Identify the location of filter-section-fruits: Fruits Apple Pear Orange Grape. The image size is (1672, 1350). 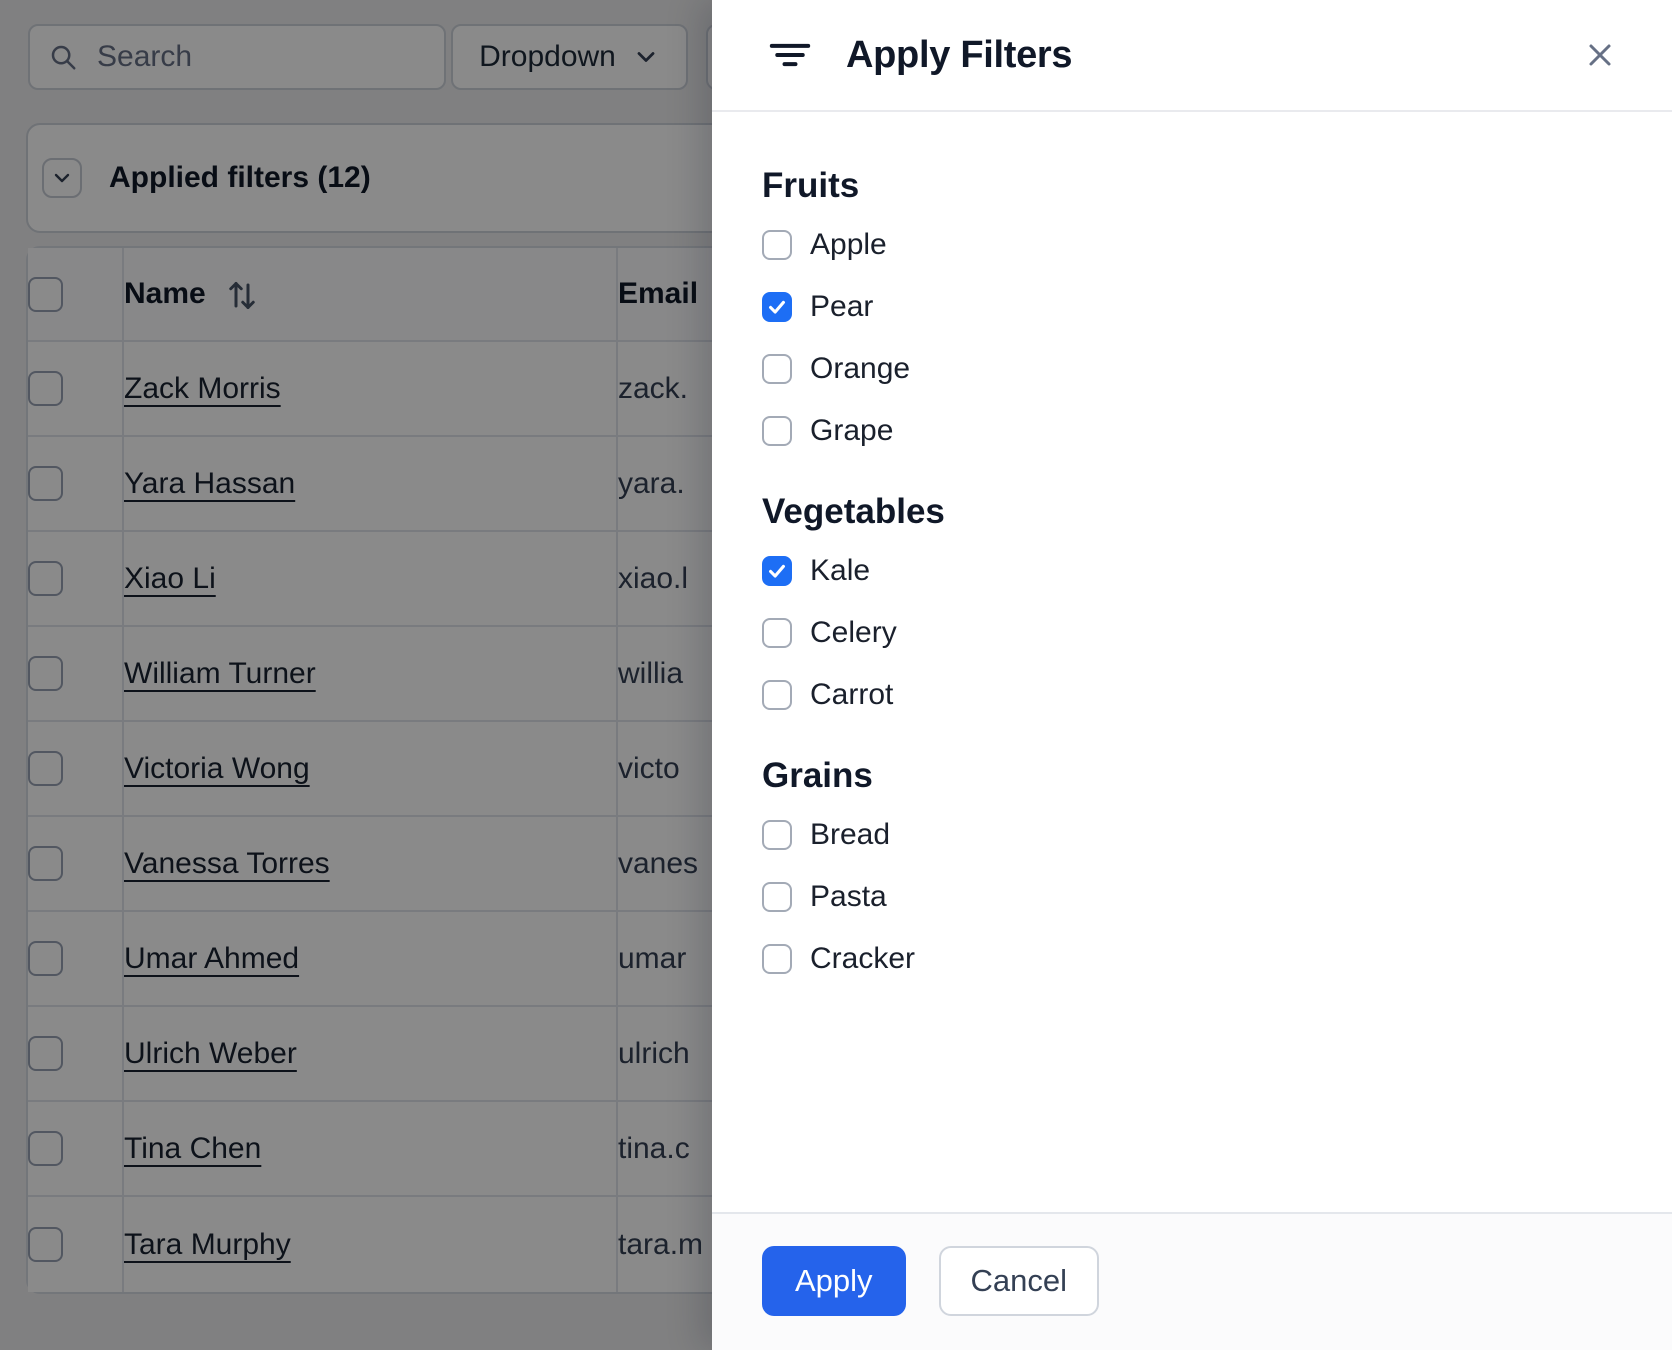
(1192, 313).